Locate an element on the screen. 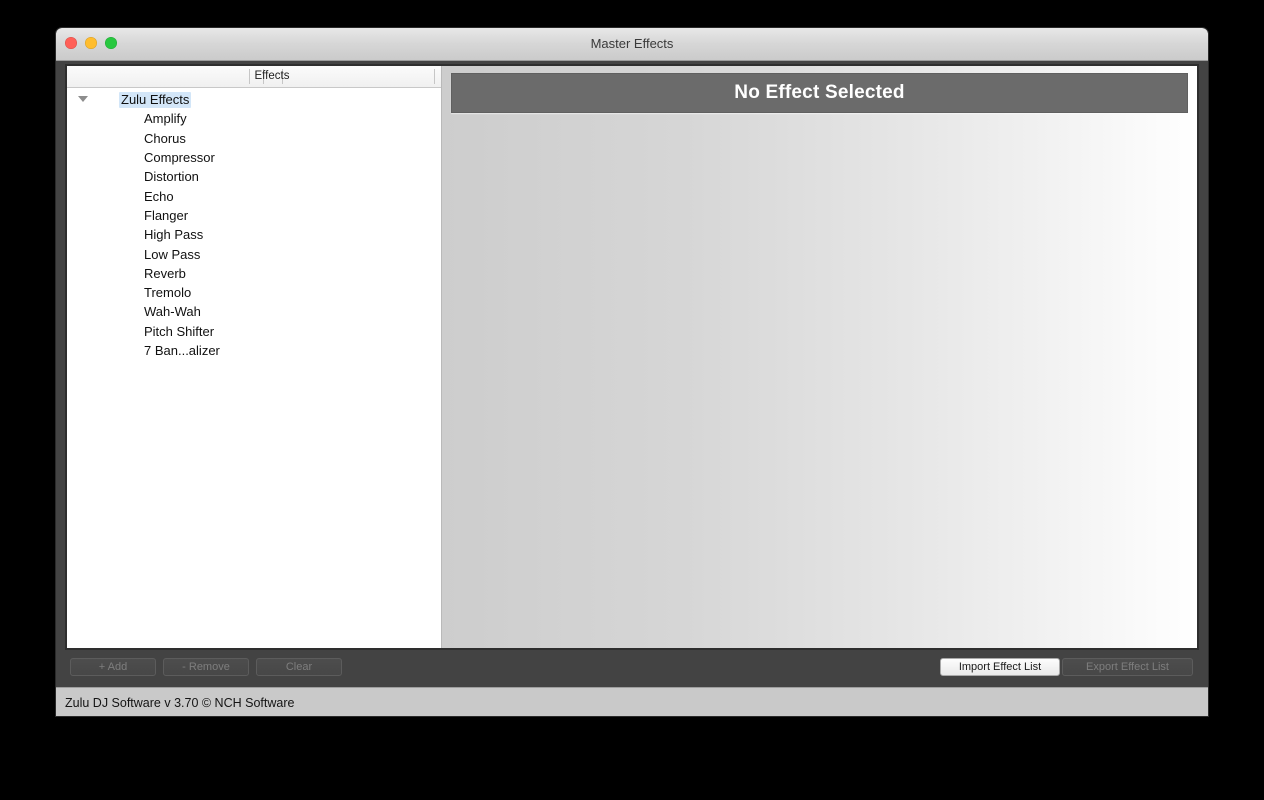 Image resolution: width=1264 pixels, height=800 pixels. export-effect-list-button: Export Effect List is located at coordinates (1127, 667).